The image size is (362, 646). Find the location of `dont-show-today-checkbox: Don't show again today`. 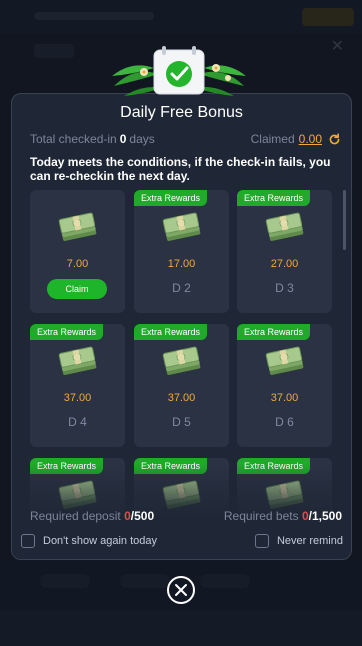

dont-show-today-checkbox: Don't show again today is located at coordinates (89, 541).